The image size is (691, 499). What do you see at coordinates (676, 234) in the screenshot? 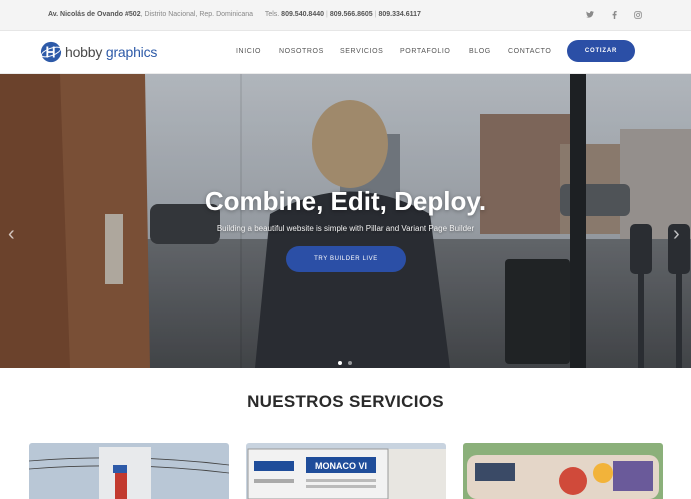
I see `slider-next-icon: ›` at bounding box center [676, 234].